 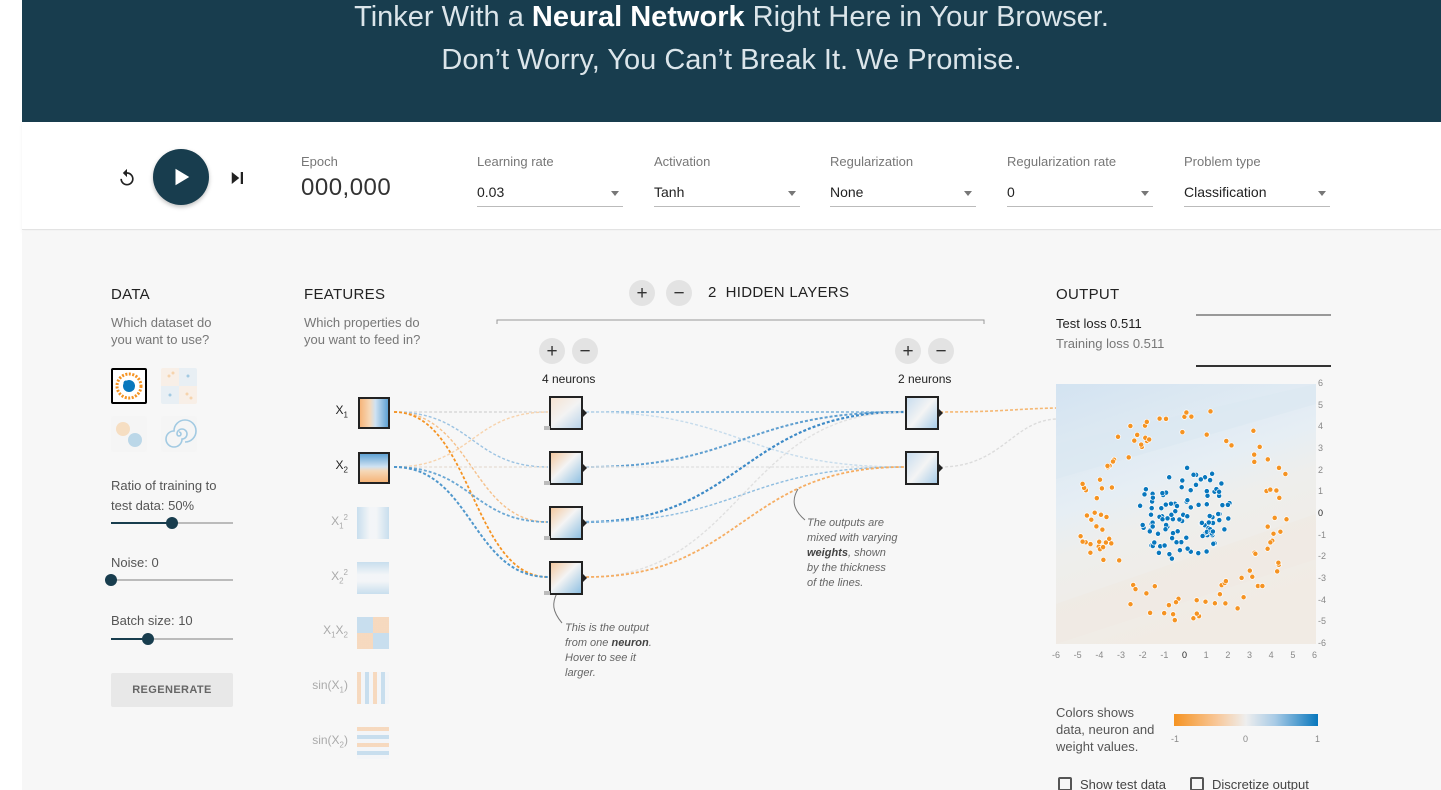 I want to click on play-icon, so click(x=182, y=177).